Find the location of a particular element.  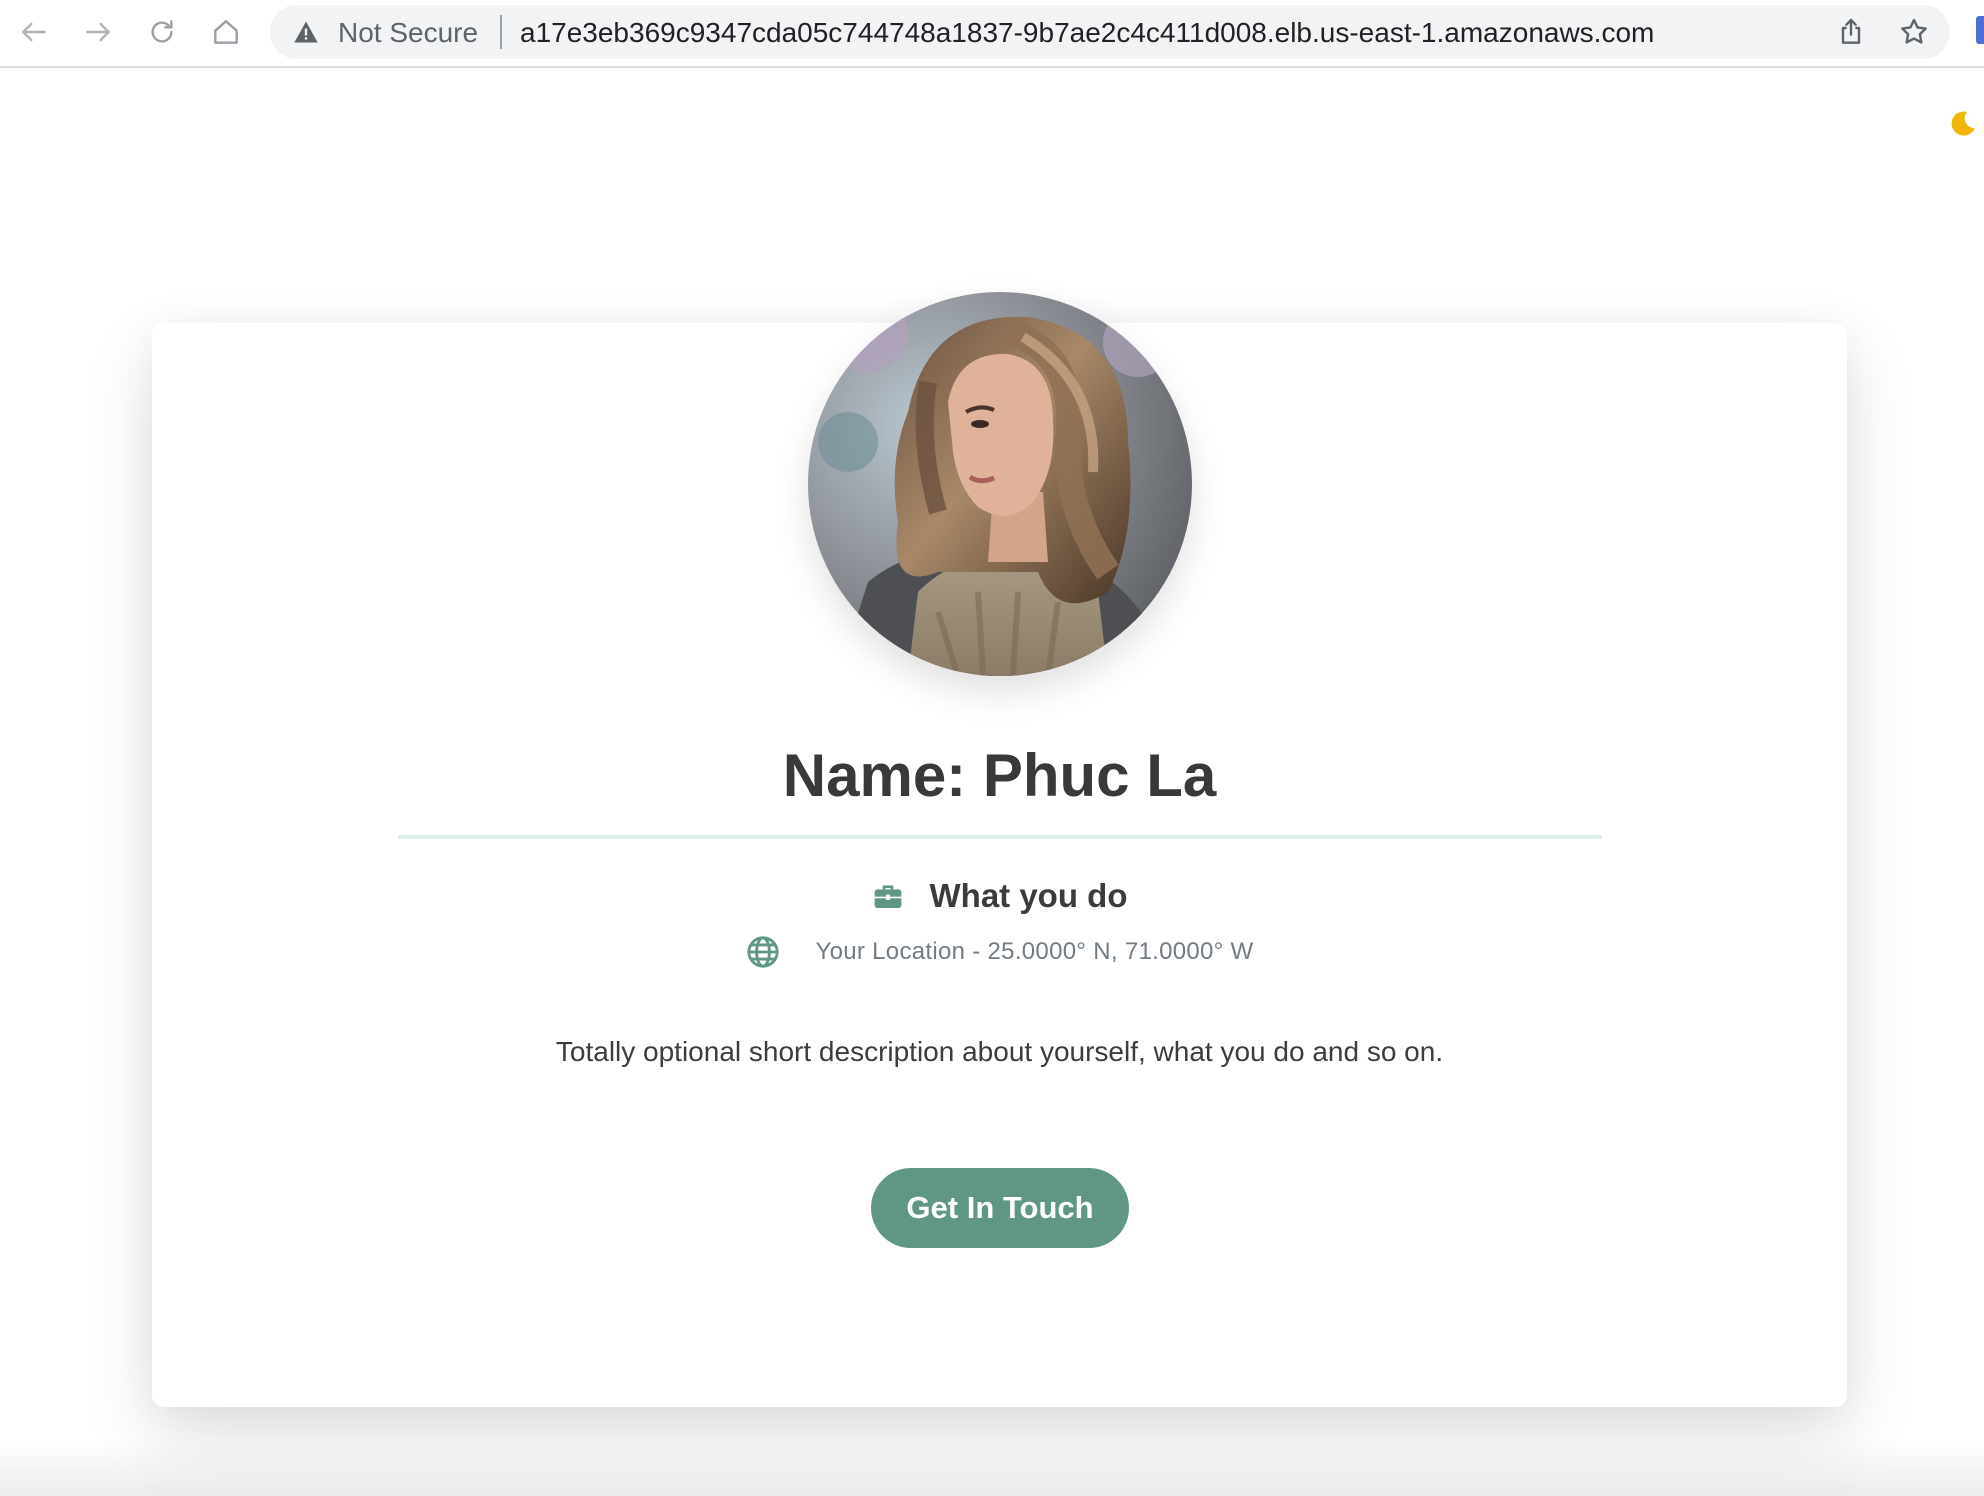

name-divider is located at coordinates (1000, 837).